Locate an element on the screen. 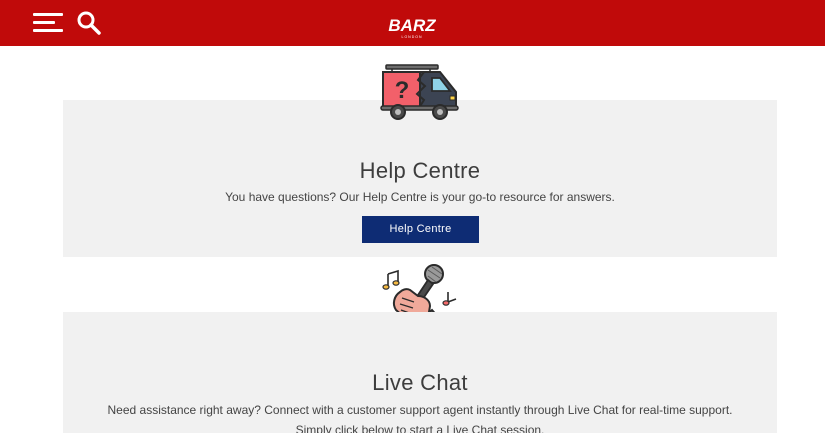 The height and width of the screenshot is (433, 825). top-navigation-bar: BARZ LONDON is located at coordinates (412, 23).